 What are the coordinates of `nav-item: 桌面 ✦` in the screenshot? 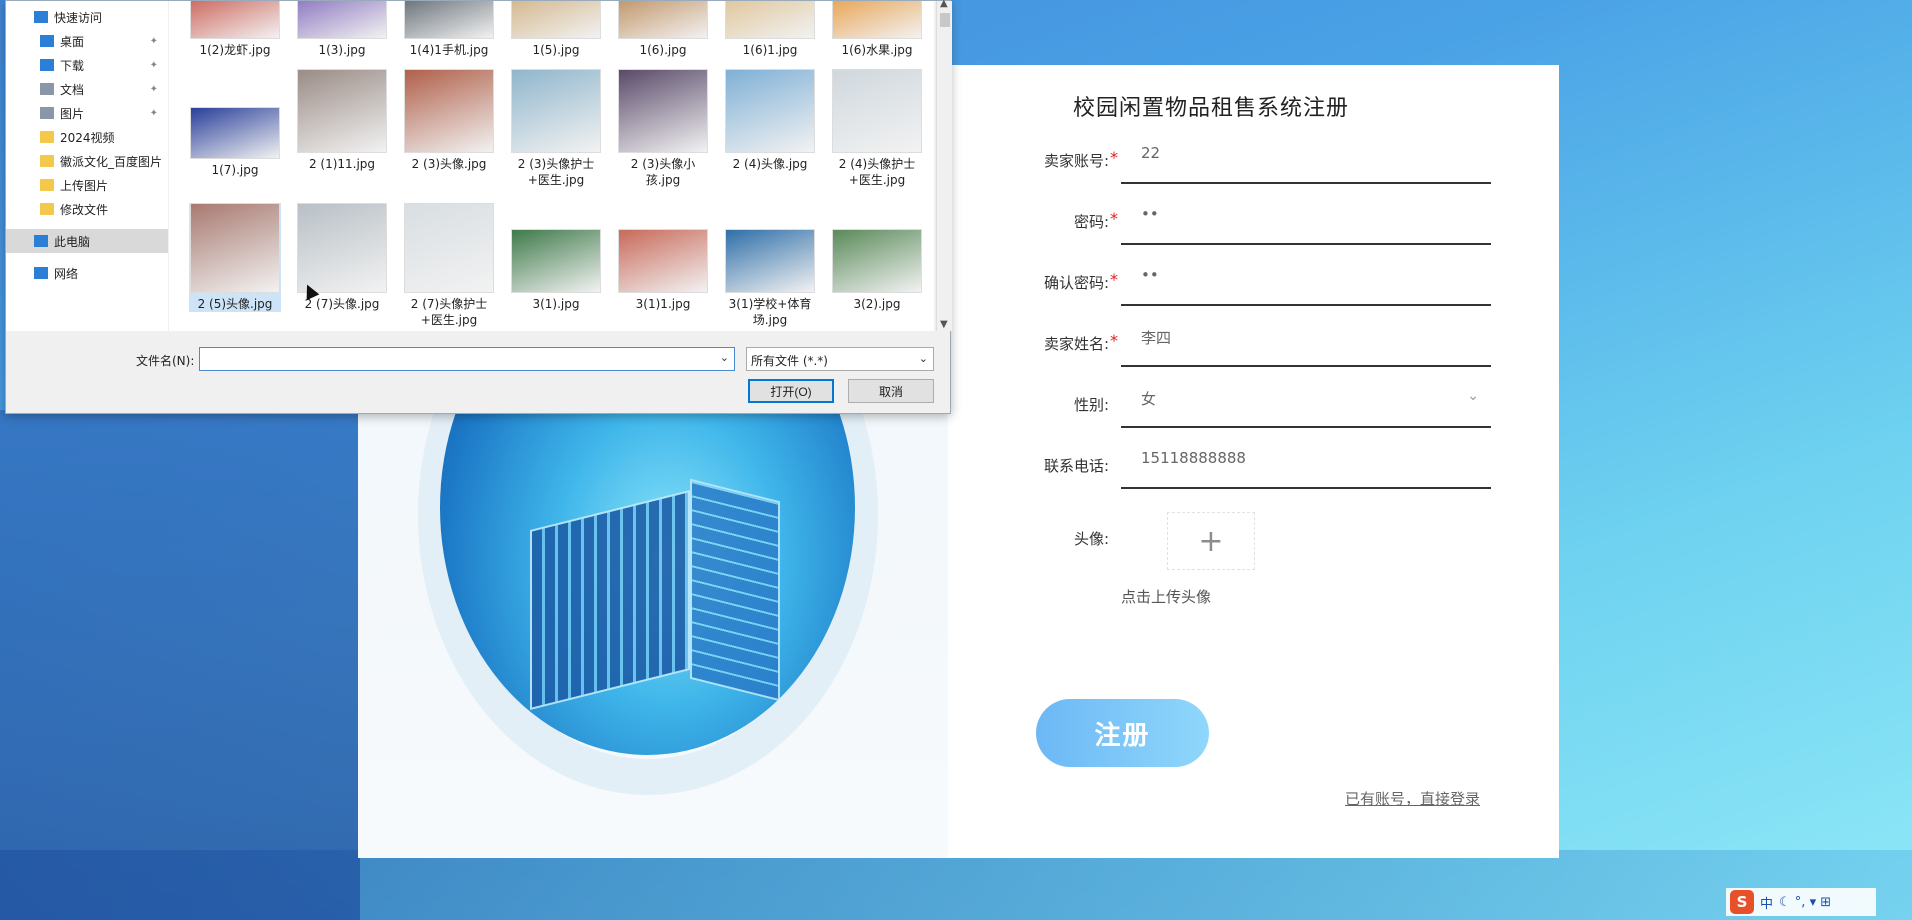 It's located at (87, 41).